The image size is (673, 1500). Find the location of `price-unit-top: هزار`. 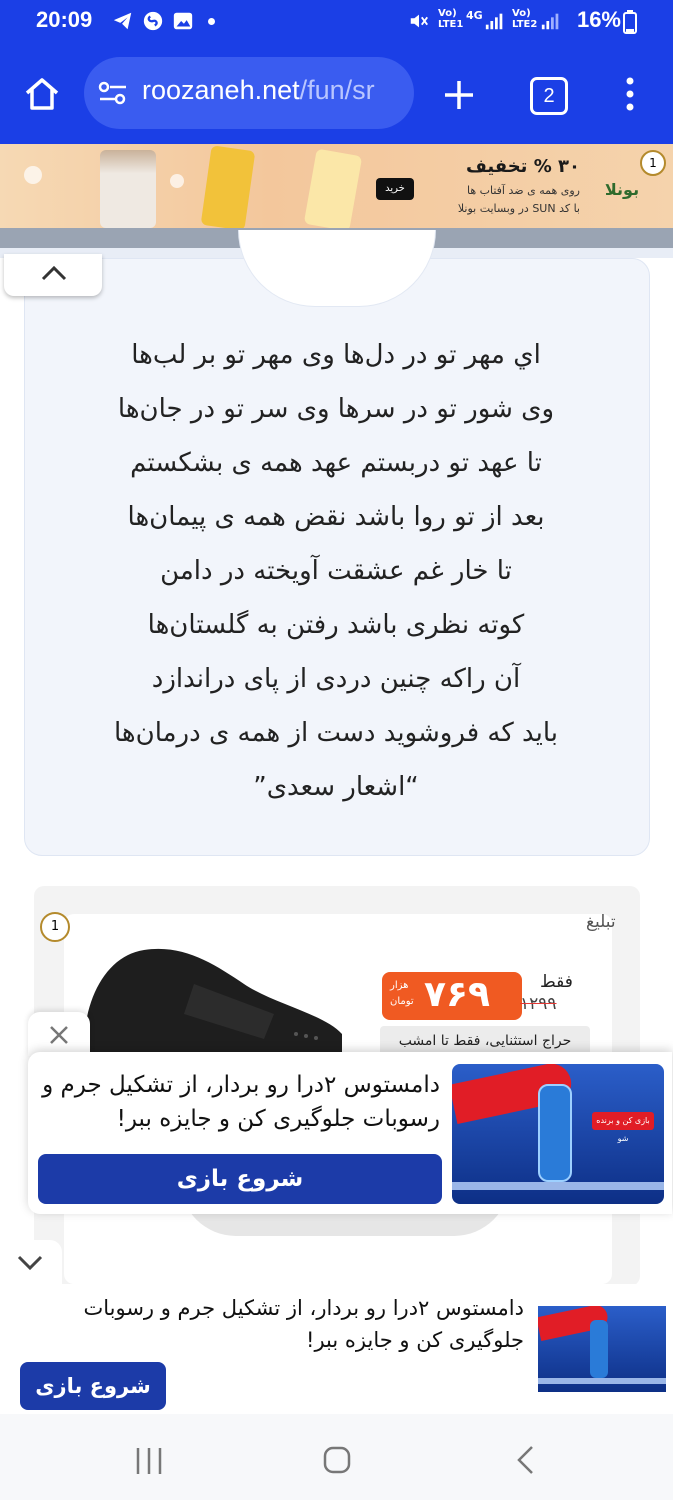

price-unit-top: هزار is located at coordinates (399, 985).